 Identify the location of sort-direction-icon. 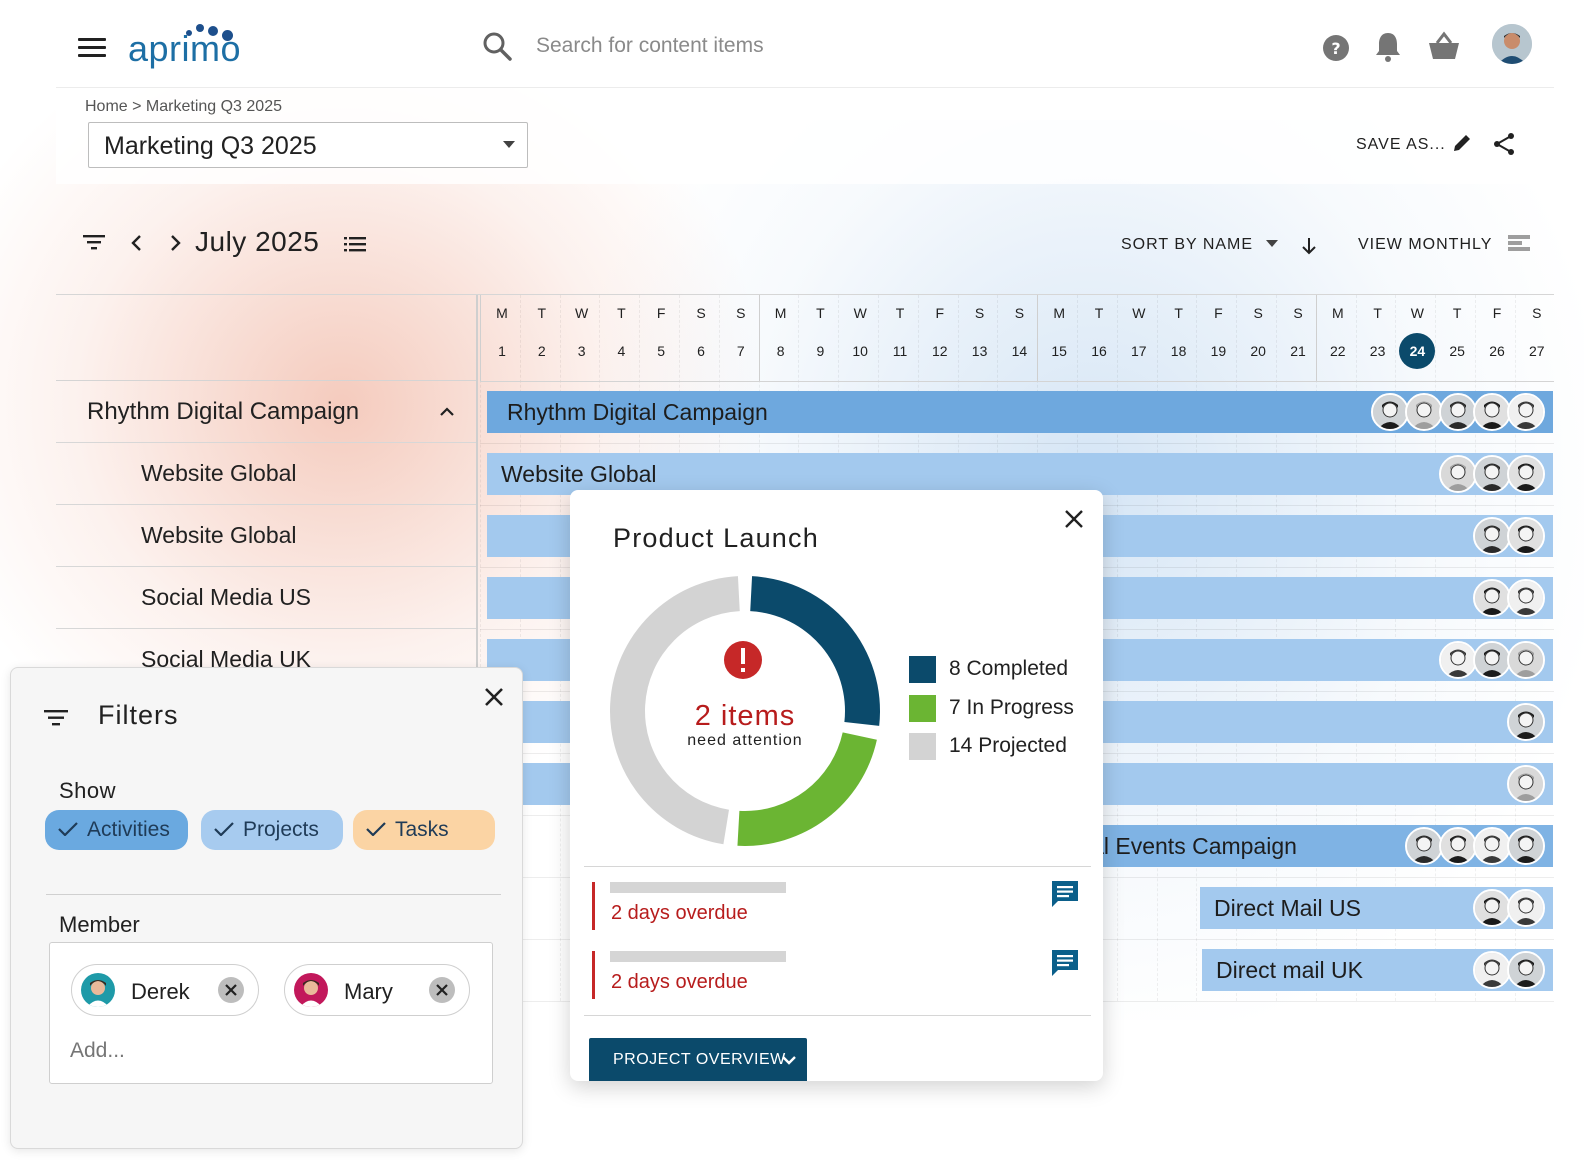
(1309, 246).